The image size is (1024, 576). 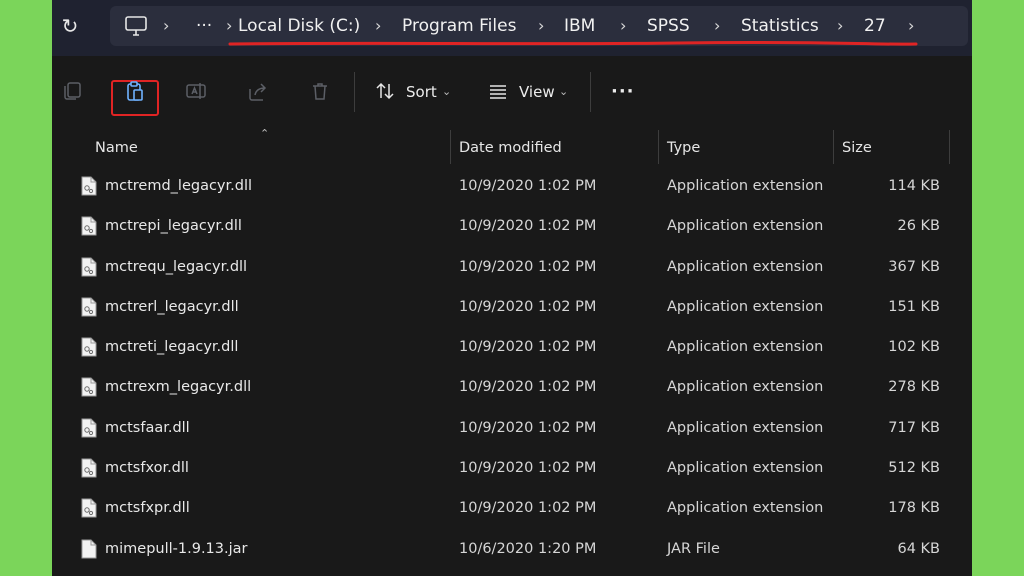 I want to click on share-button, so click(x=258, y=91).